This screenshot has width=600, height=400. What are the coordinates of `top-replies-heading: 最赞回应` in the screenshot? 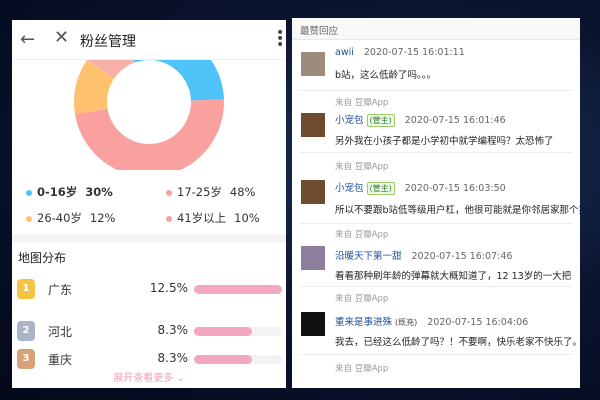 It's located at (436, 29).